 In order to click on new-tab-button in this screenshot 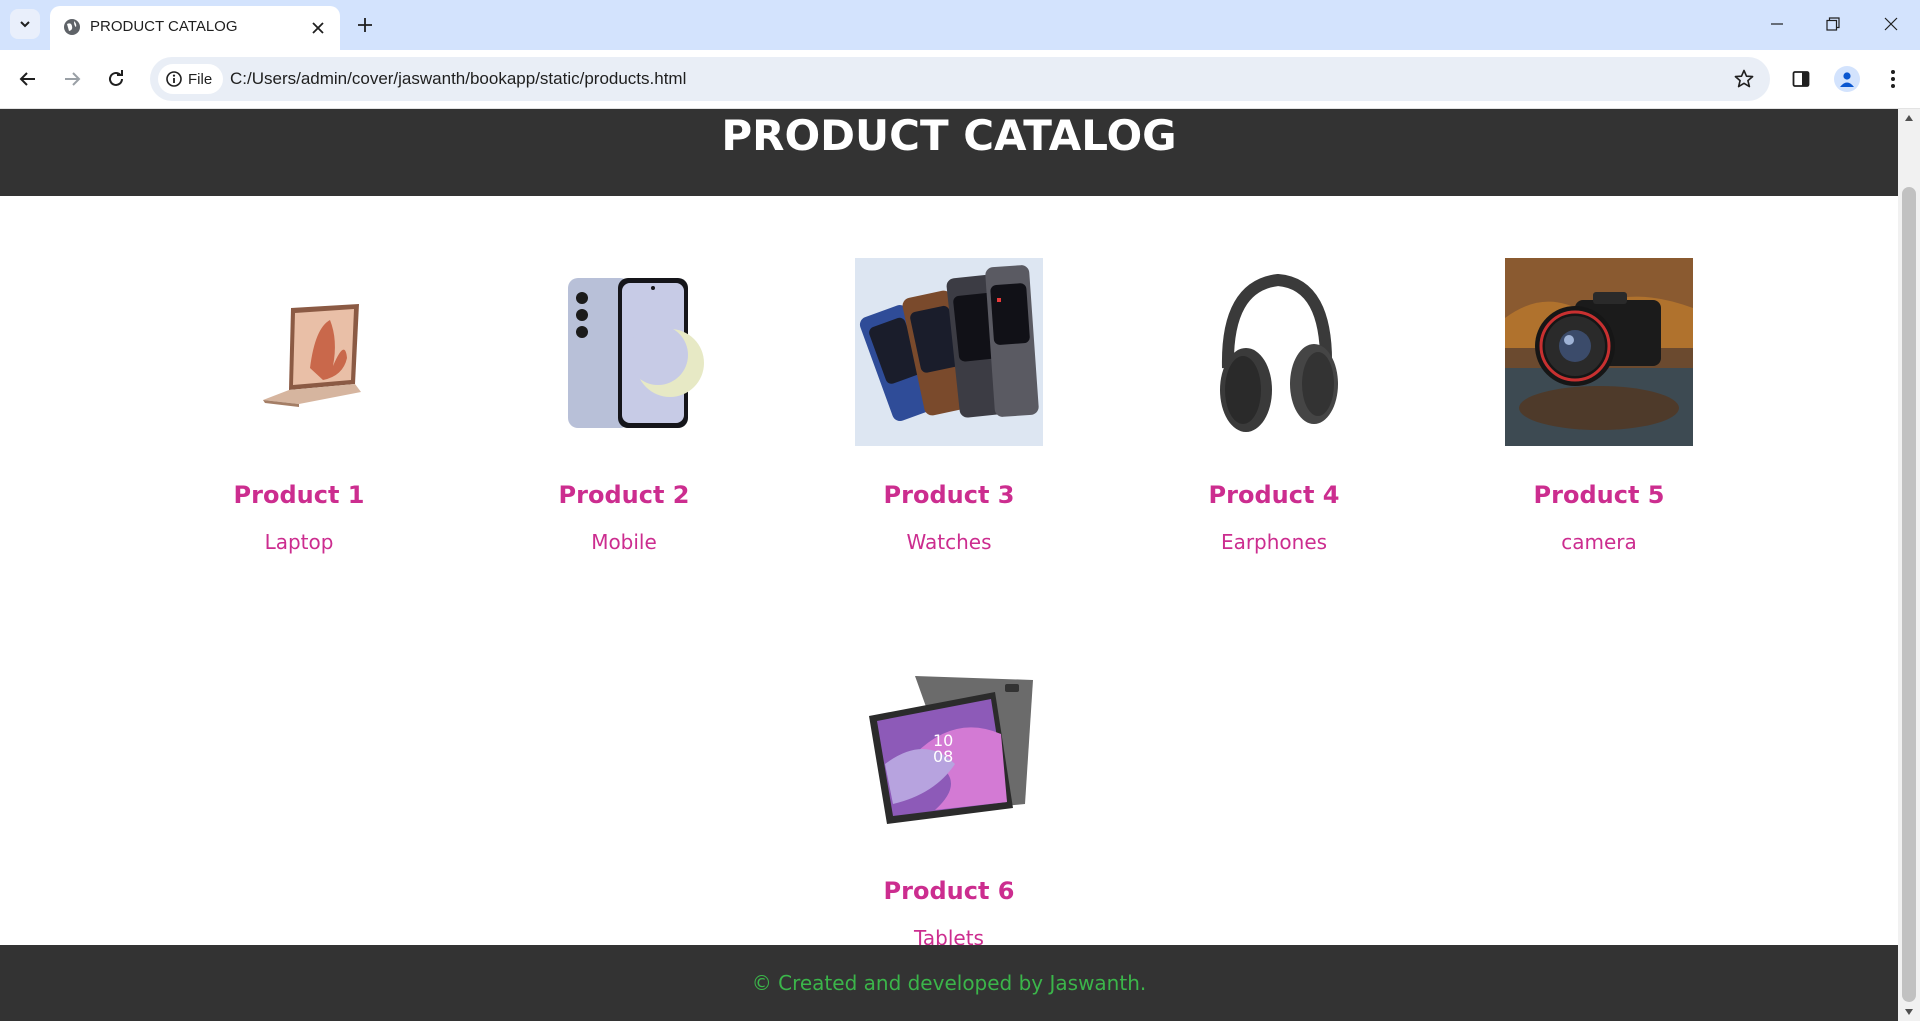, I will do `click(365, 25)`.